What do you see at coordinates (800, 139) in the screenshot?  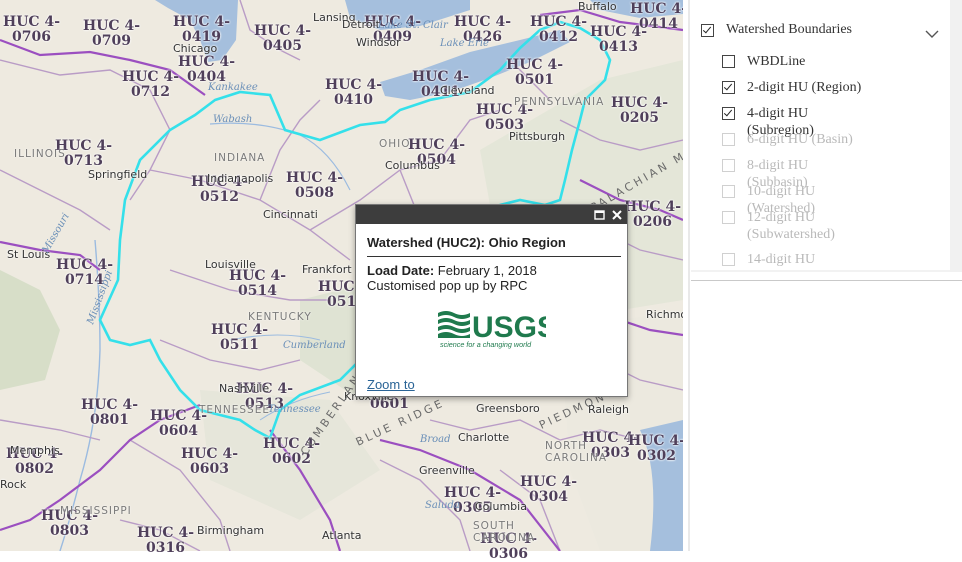 I see `layer-label: 6-digit HU (Basin)` at bounding box center [800, 139].